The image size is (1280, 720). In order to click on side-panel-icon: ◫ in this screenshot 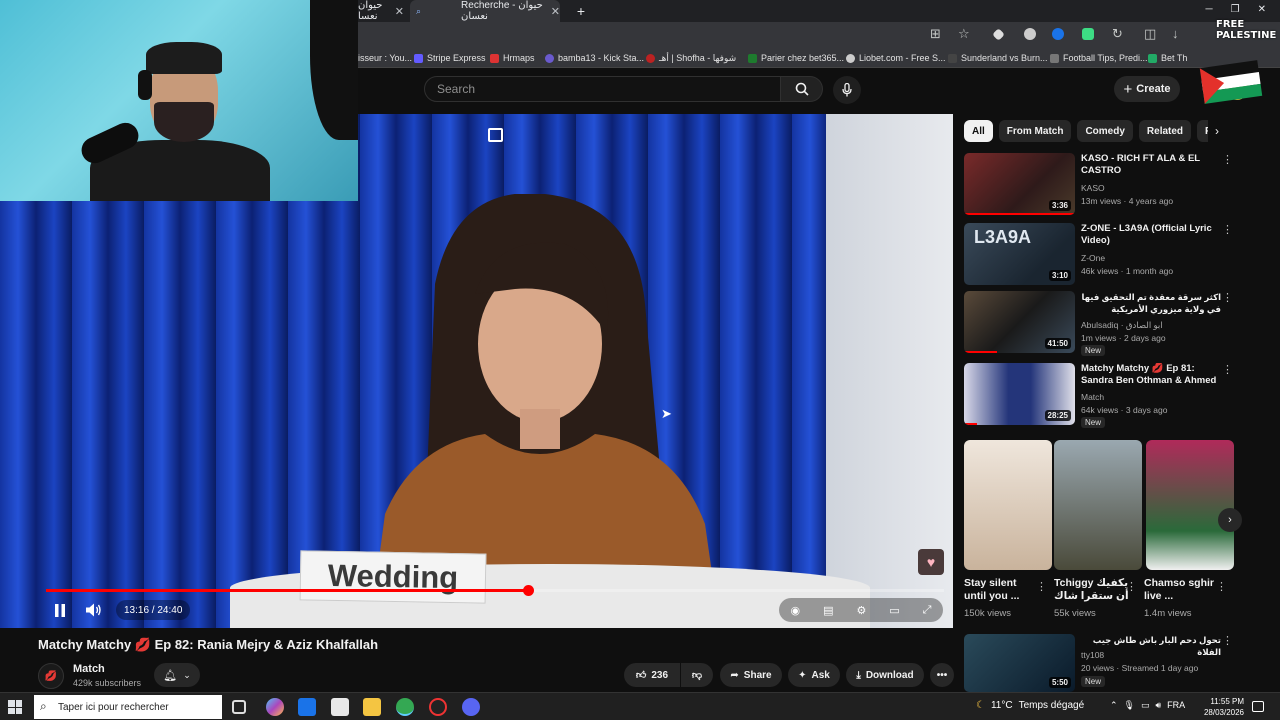, I will do `click(1150, 34)`.